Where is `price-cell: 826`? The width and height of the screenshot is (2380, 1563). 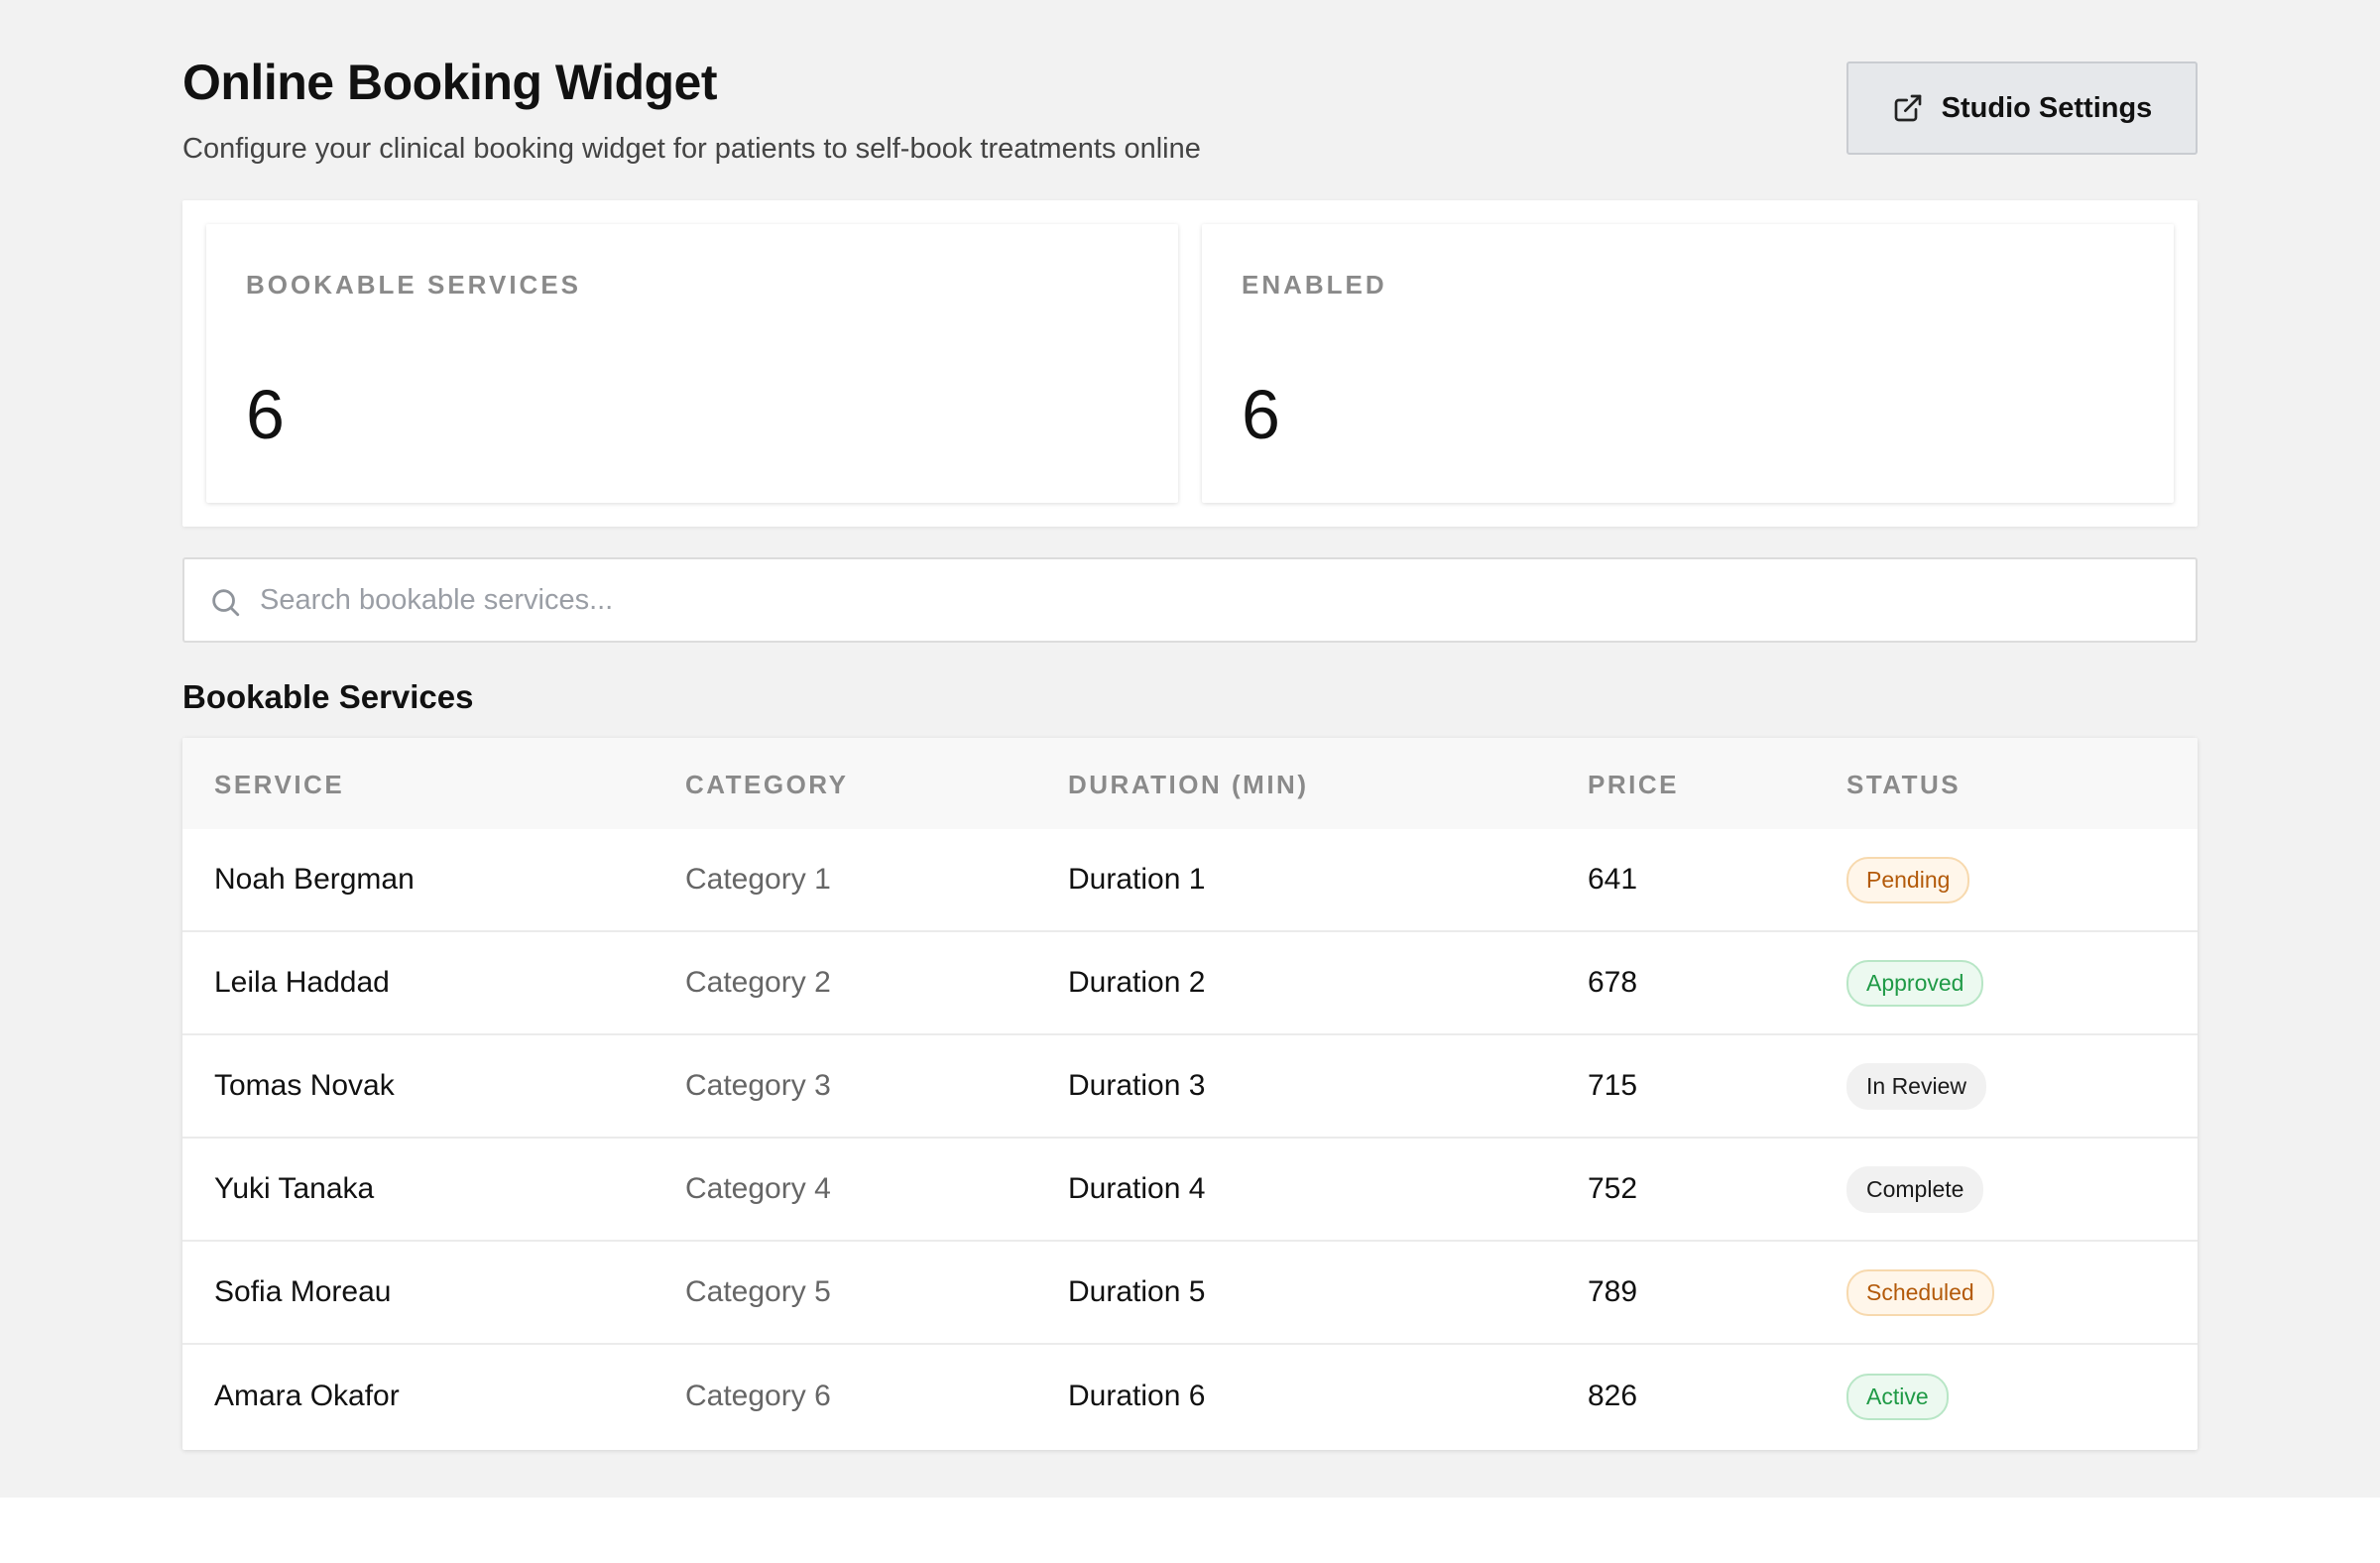
price-cell: 826 is located at coordinates (1613, 1396).